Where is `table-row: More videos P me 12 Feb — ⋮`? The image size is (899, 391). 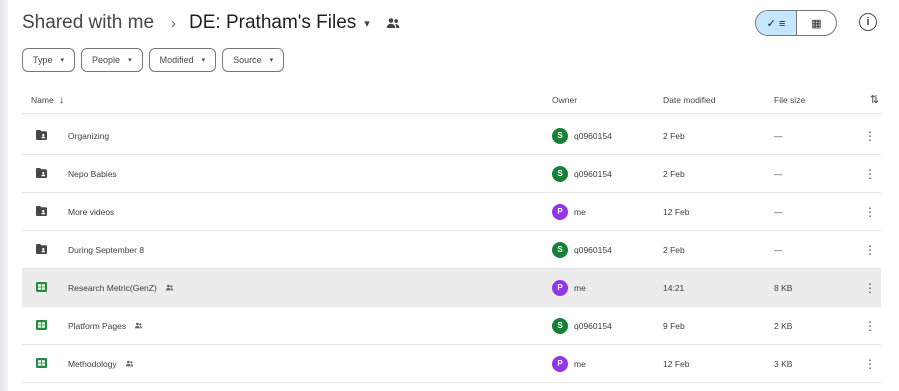 table-row: More videos P me 12 Feb — ⋮ is located at coordinates (451, 212).